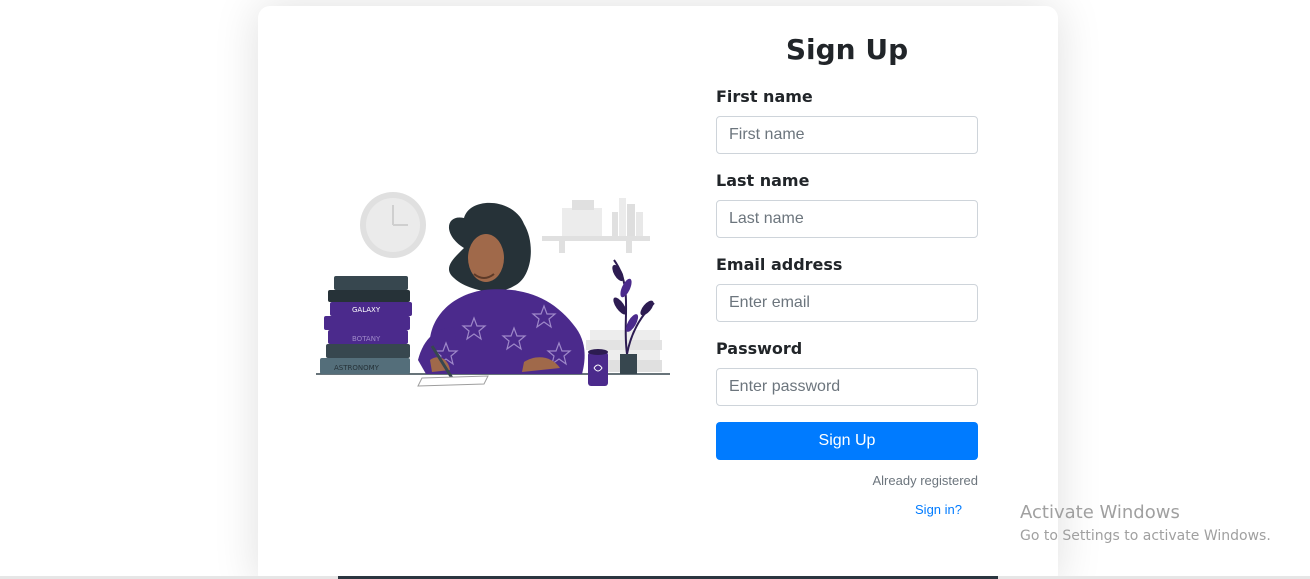 The width and height of the screenshot is (1310, 579). What do you see at coordinates (847, 49) in the screenshot?
I see `page-title: Sign Up` at bounding box center [847, 49].